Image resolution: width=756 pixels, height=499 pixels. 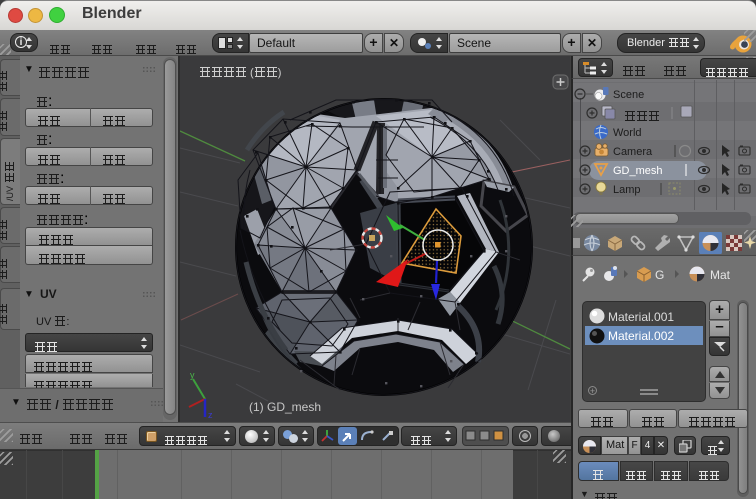 I want to click on svg-text: G, so click(x=659, y=275).